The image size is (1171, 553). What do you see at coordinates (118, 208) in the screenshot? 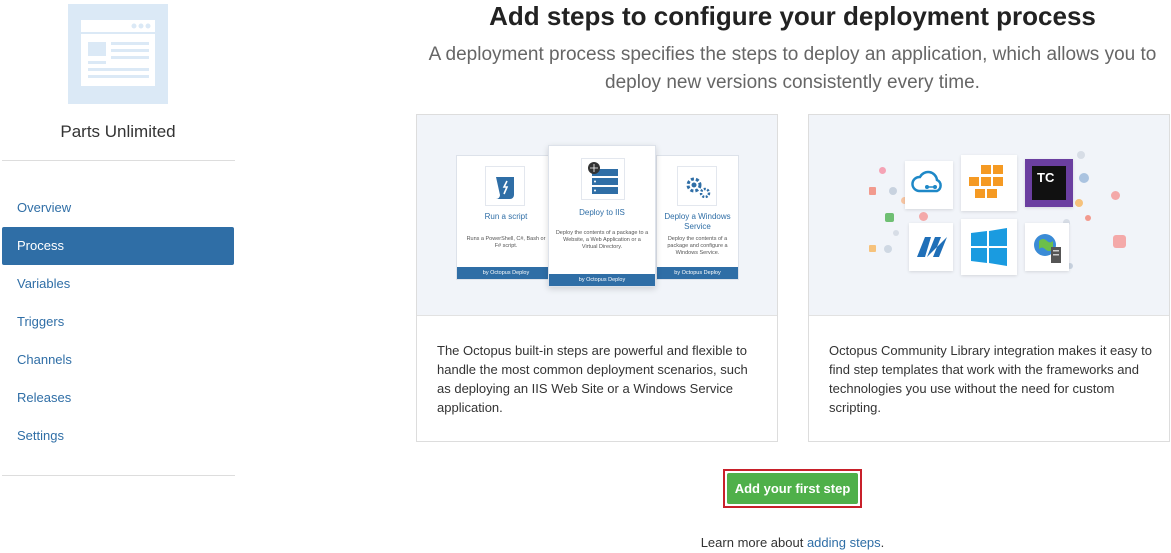
I see `nav-item-overview: Overview` at bounding box center [118, 208].